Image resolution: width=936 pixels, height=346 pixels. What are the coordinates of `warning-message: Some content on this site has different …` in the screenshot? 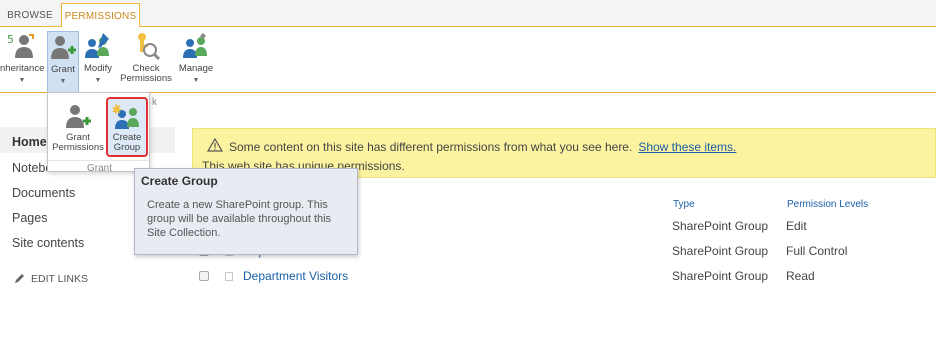 It's located at (482, 147).